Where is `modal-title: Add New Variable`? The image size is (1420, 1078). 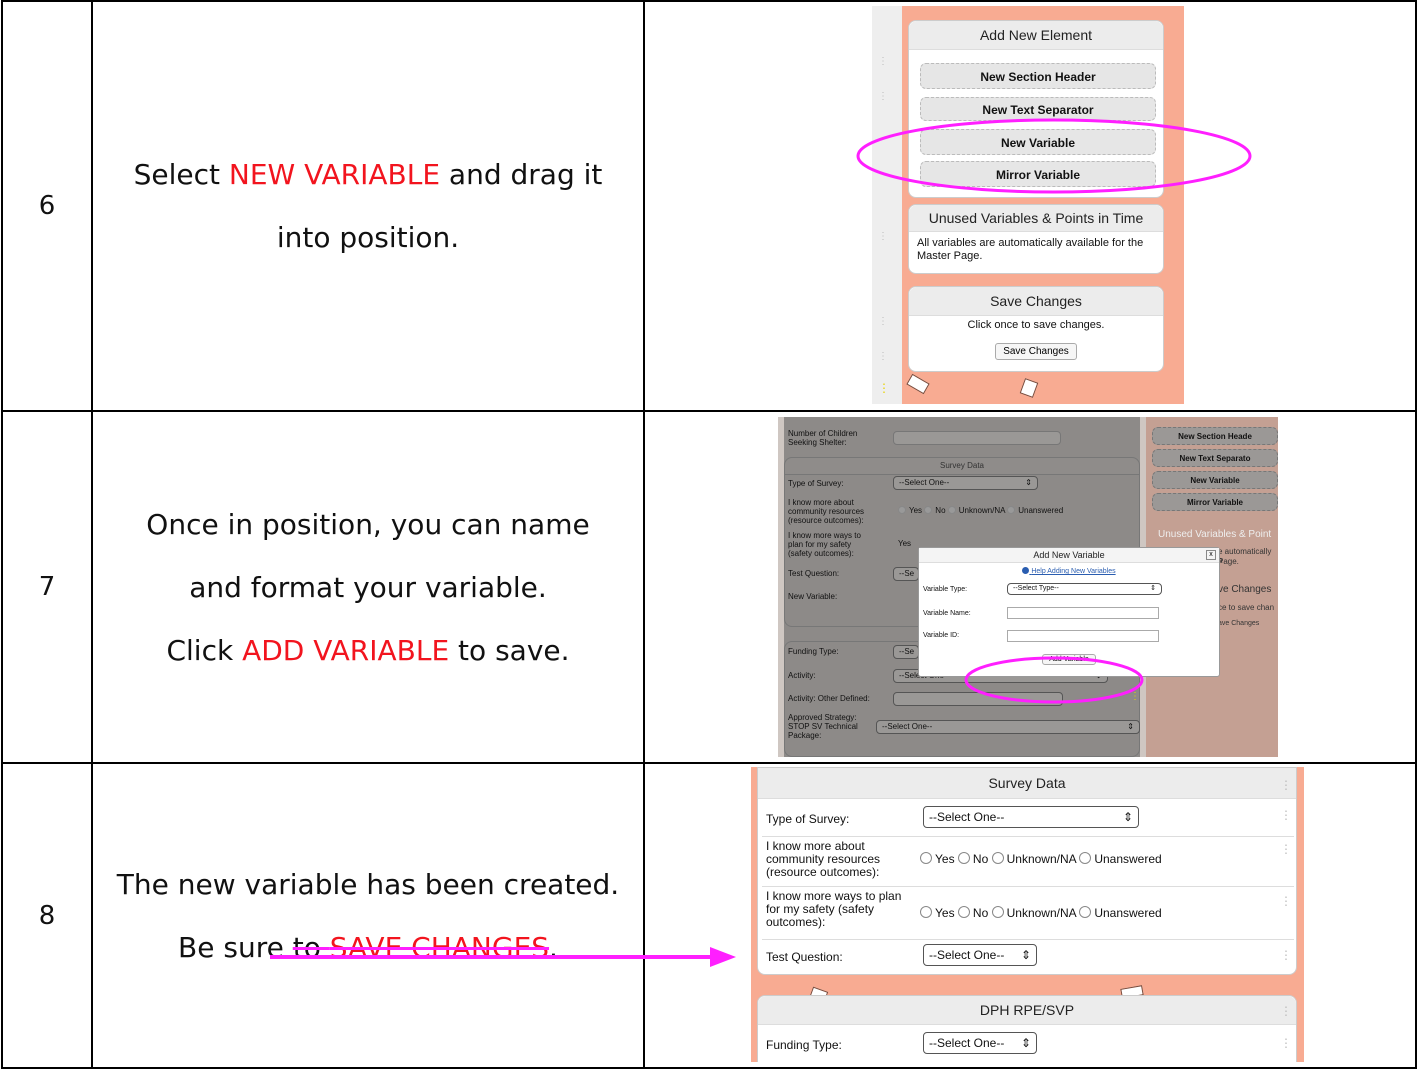
modal-title: Add New Variable is located at coordinates (1069, 555).